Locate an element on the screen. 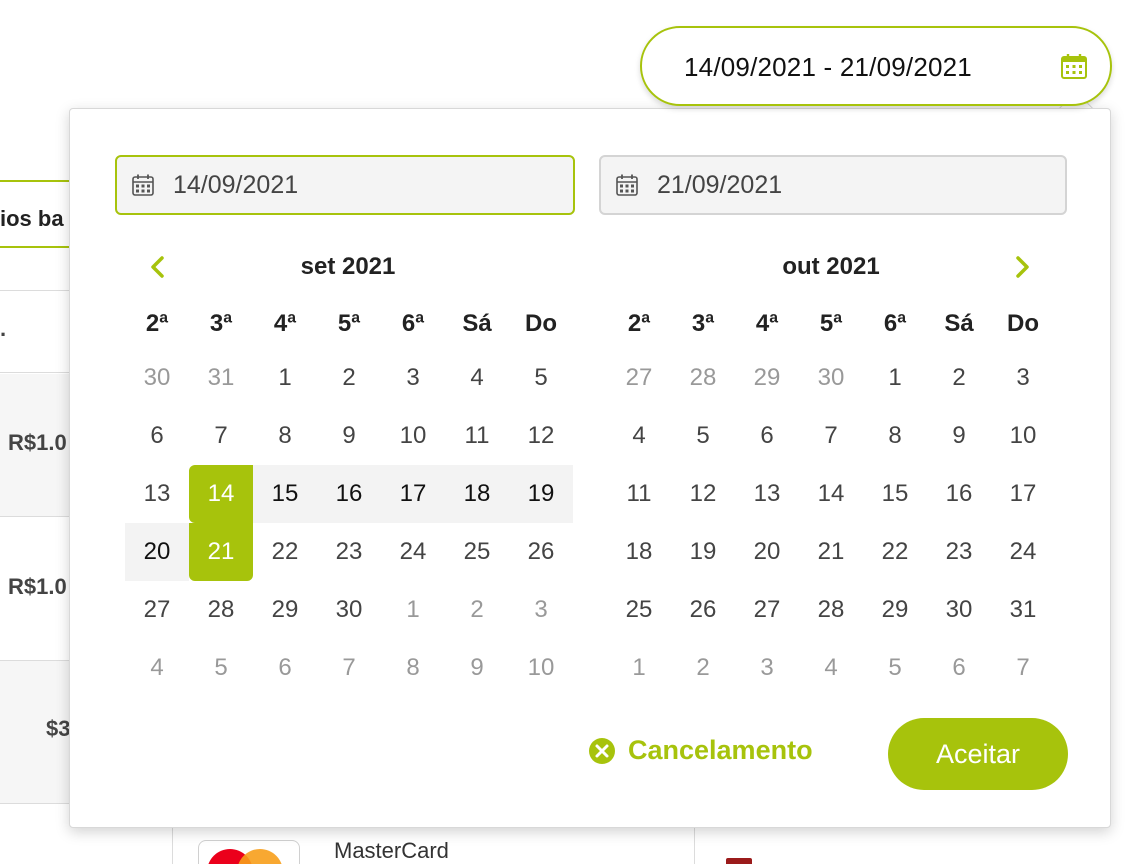  weekday-label: 4ª is located at coordinates (285, 323).